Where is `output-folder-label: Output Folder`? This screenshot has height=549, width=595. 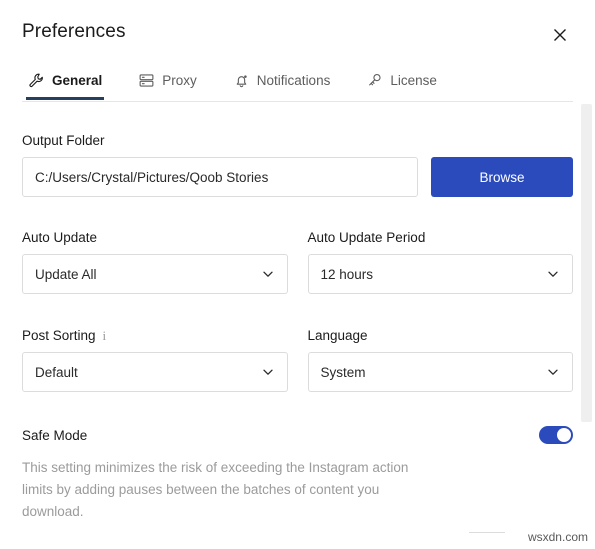
output-folder-label: Output Folder is located at coordinates (63, 140).